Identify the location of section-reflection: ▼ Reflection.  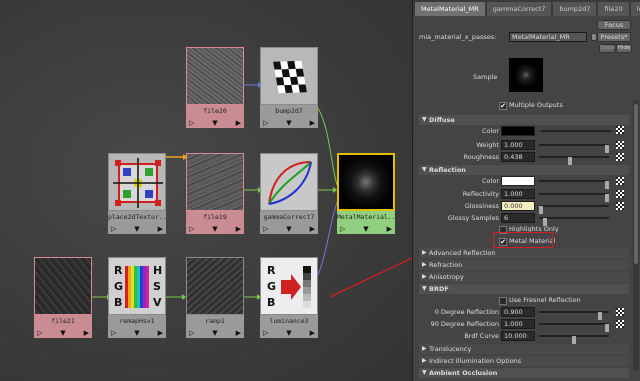
(524, 170).